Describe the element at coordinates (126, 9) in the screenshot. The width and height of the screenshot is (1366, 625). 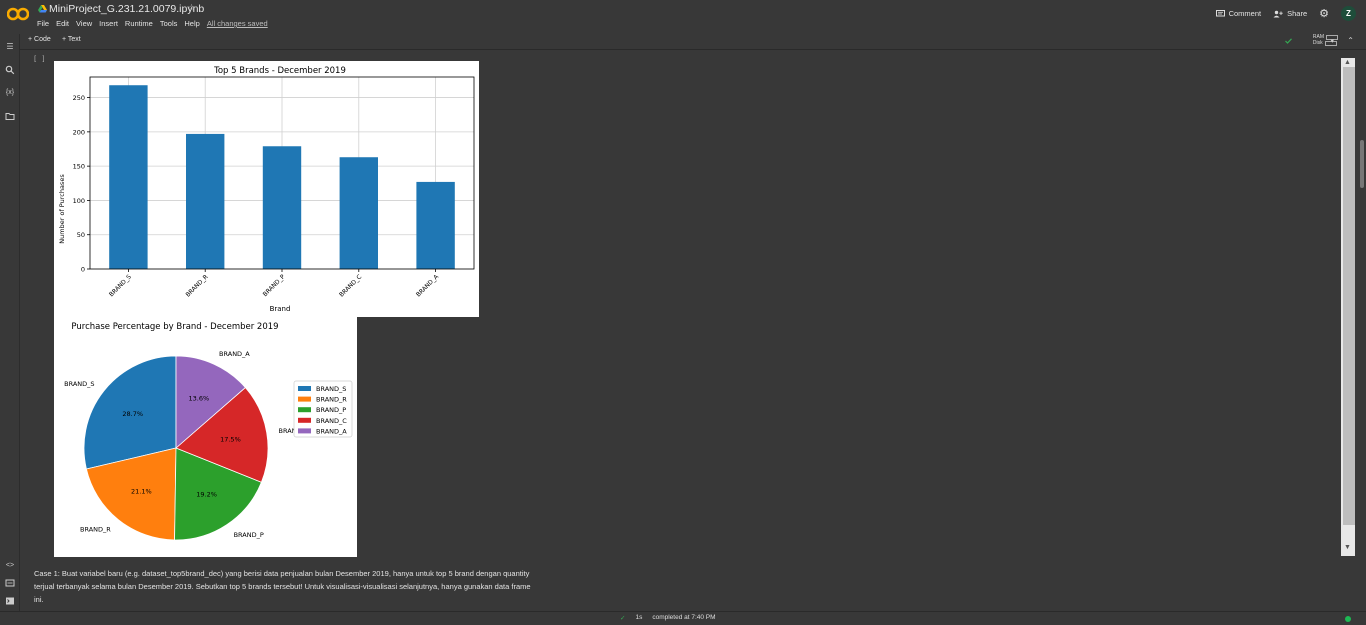
I see `notebook-title: MiniProject_G.231.21.0079.ipynb` at that location.